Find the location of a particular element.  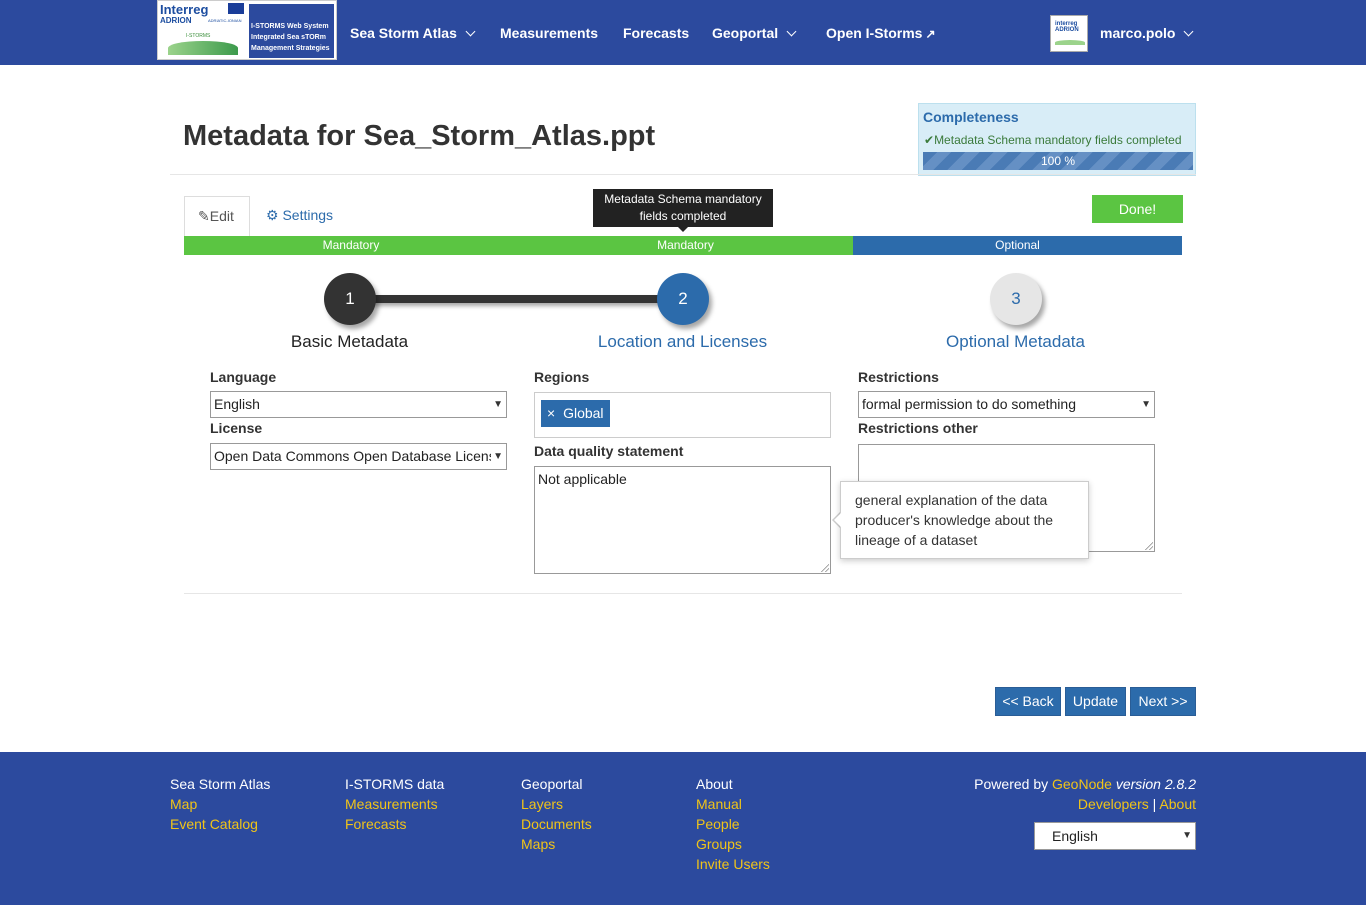

tab-edit: ✎Edit is located at coordinates (217, 216).